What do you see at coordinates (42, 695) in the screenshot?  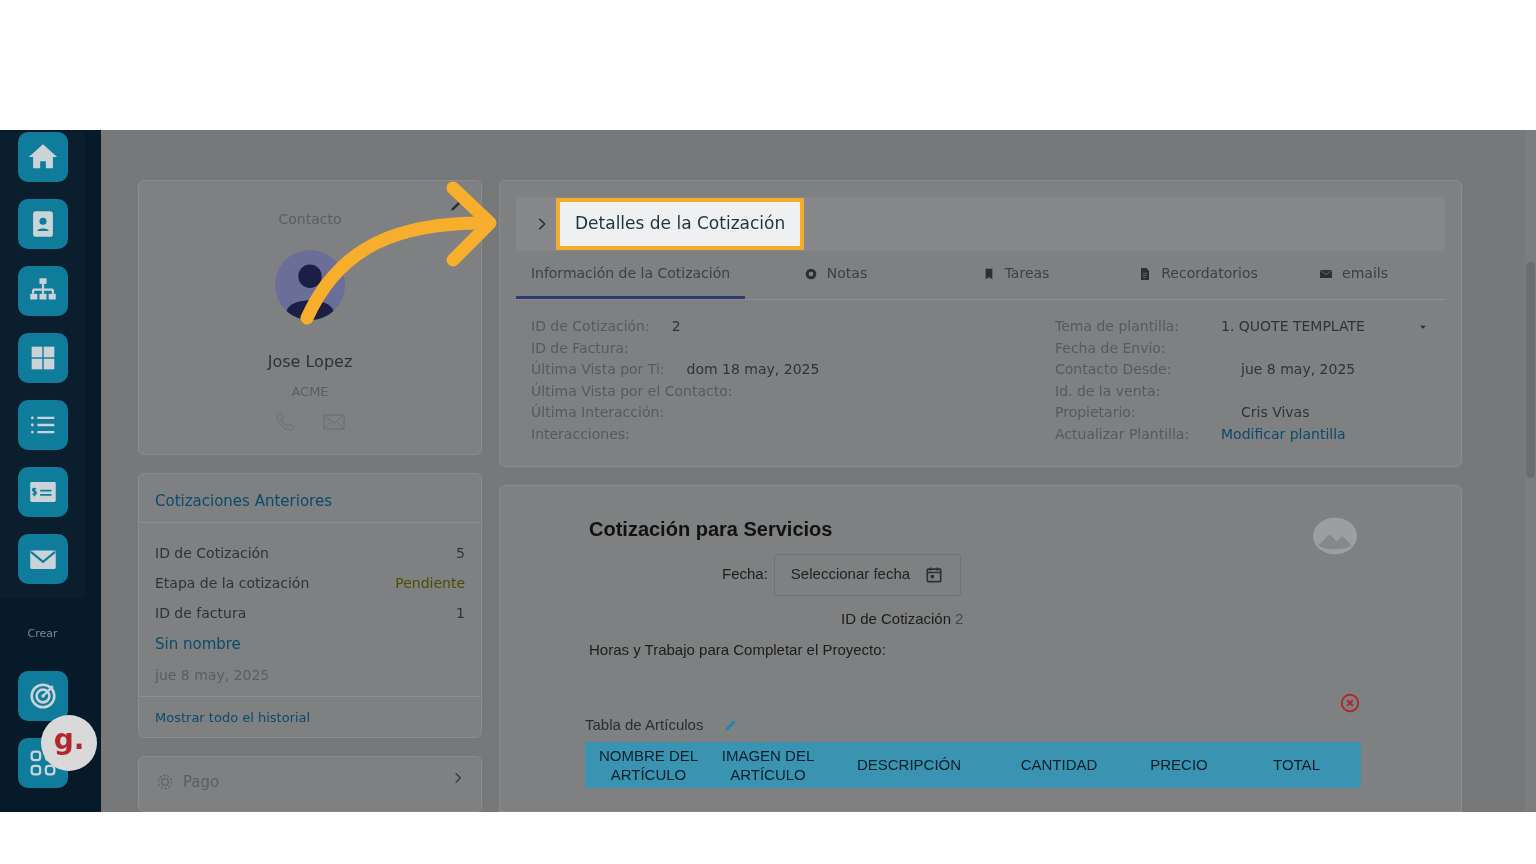 I see `target-button` at bounding box center [42, 695].